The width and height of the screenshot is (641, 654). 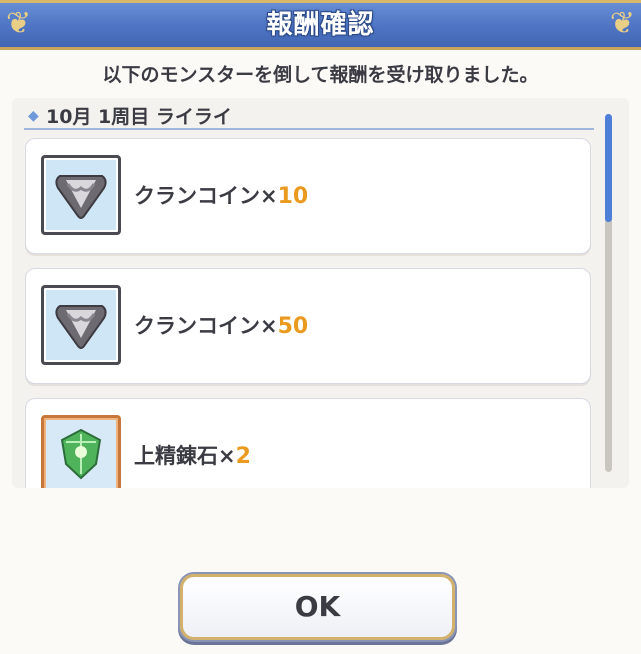 I want to click on ornament-right-icon: ❦, so click(x=622, y=23).